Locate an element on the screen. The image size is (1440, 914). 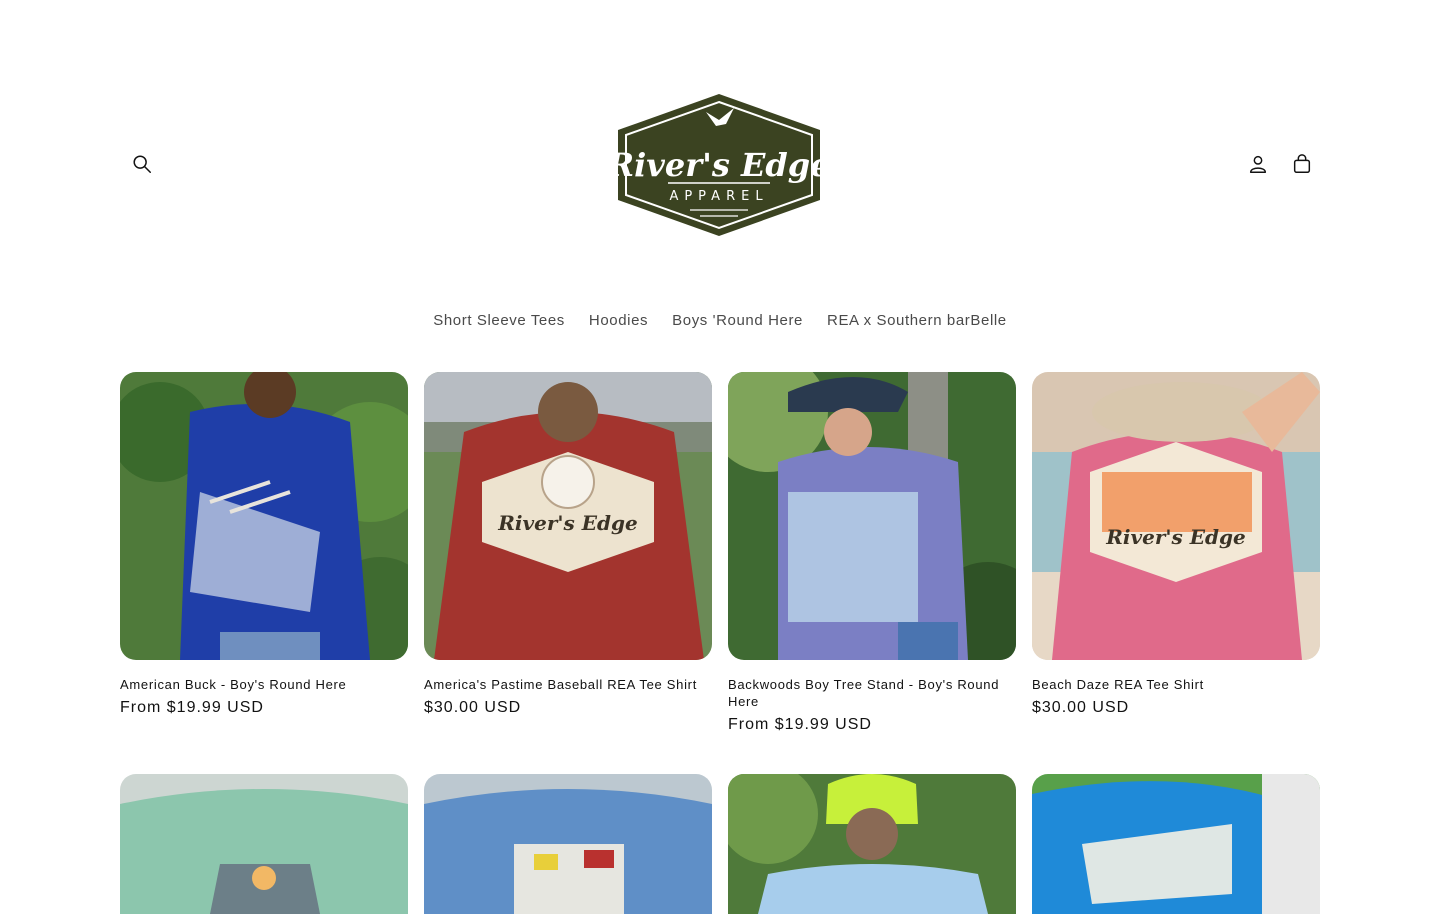
nav-short-sleeve-tees: Short Sleeve Tees is located at coordinates (499, 320).